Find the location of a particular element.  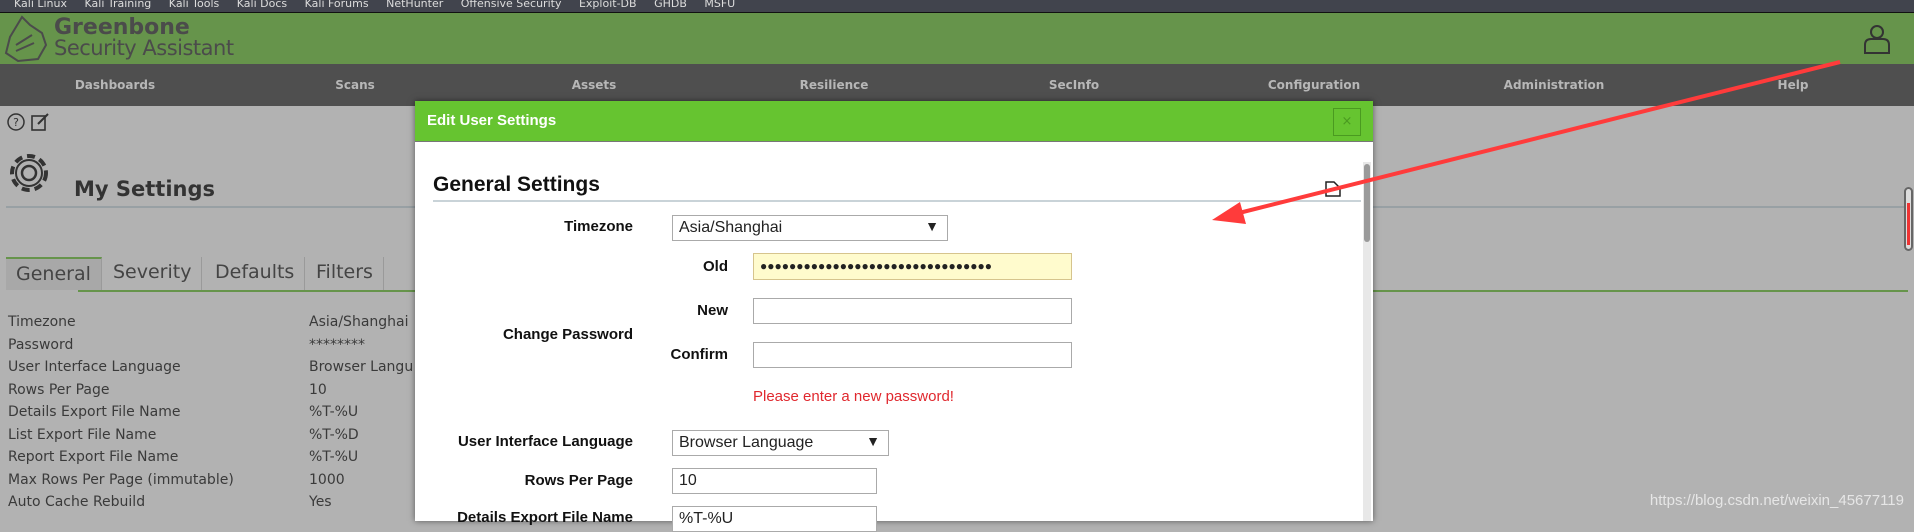

page-scrollbar is located at coordinates (1908, 219).